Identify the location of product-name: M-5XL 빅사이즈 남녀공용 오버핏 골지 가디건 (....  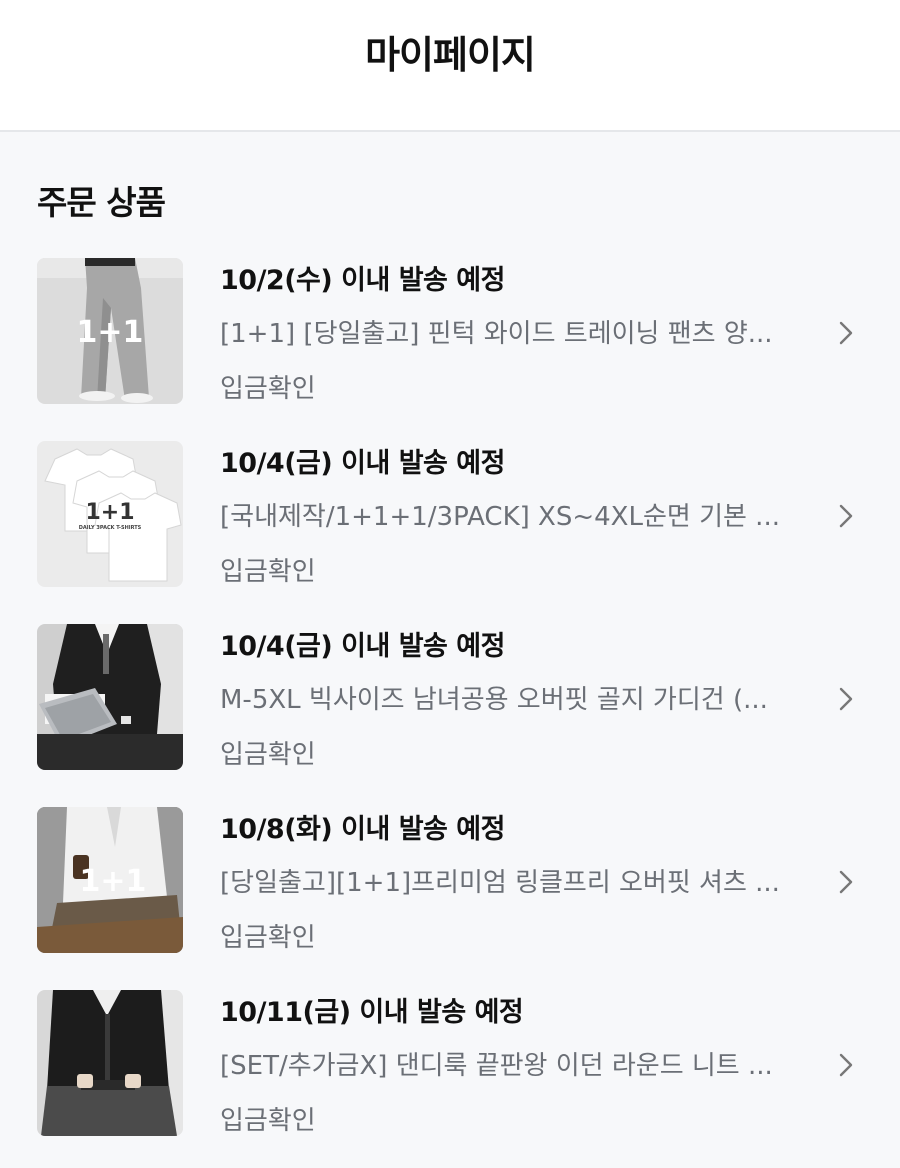
(505, 697).